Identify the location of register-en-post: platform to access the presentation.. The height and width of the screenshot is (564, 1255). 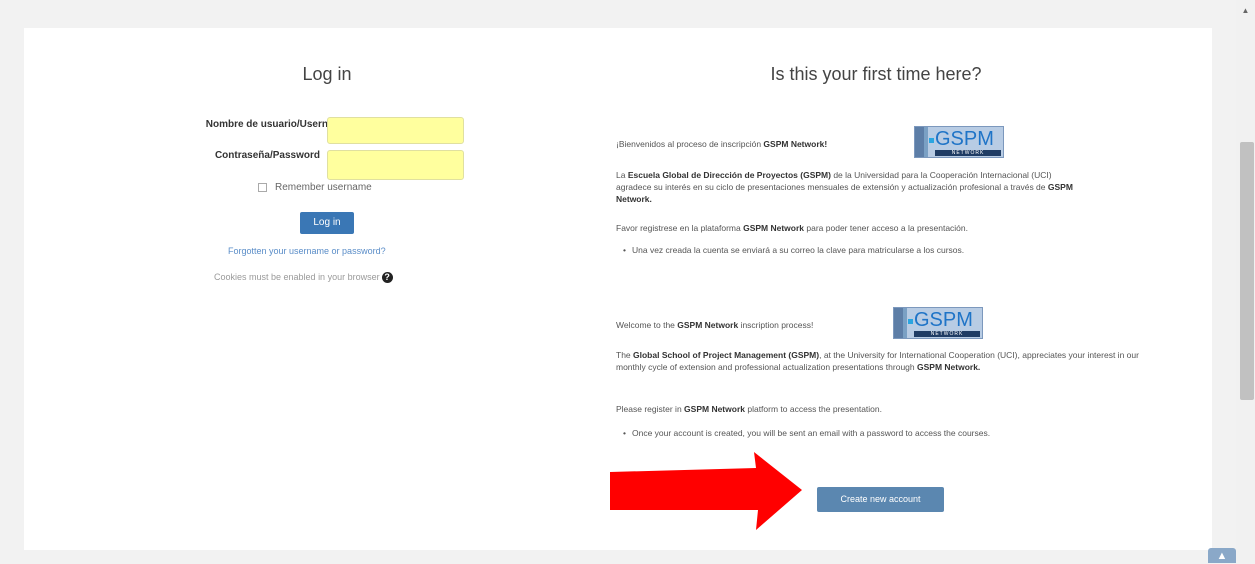
(813, 409).